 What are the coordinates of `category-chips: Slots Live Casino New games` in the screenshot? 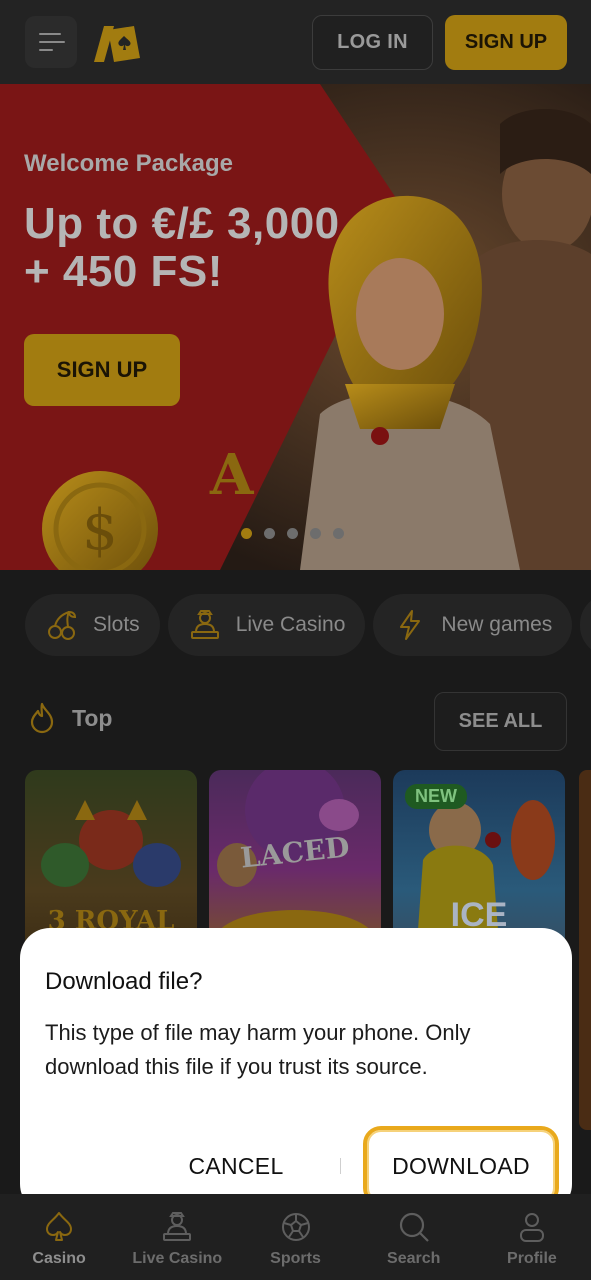 It's located at (308, 625).